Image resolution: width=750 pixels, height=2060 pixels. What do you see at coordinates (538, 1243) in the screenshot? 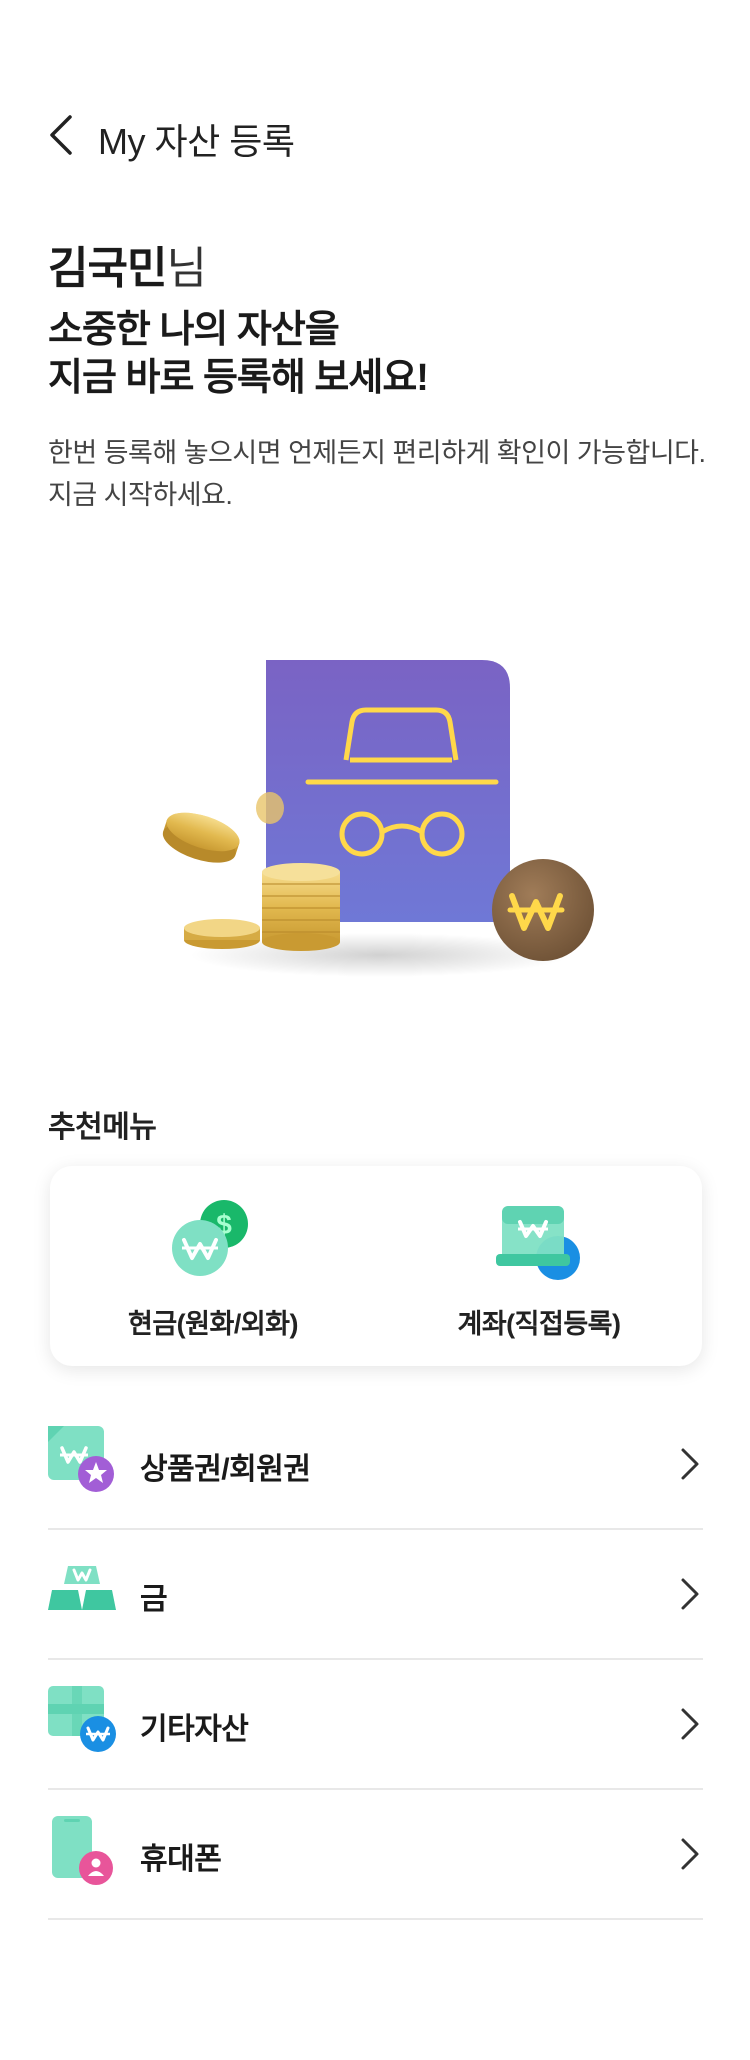
I see `account-wallet-icon` at bounding box center [538, 1243].